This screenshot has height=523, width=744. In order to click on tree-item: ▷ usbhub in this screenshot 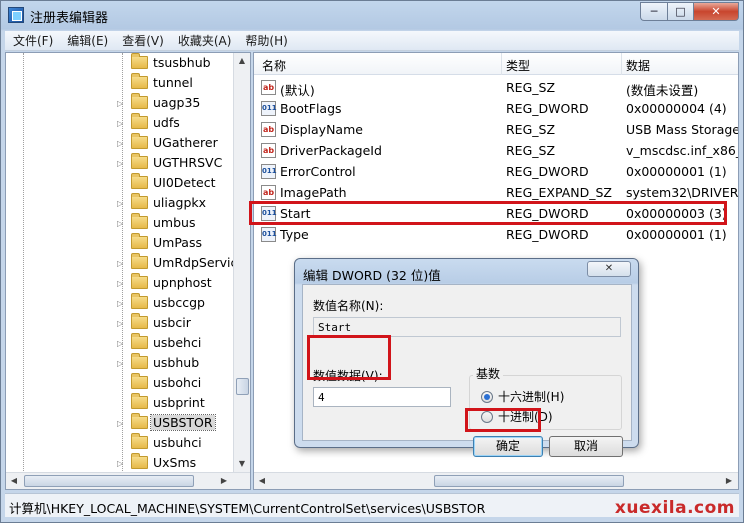, I will do `click(120, 363)`.